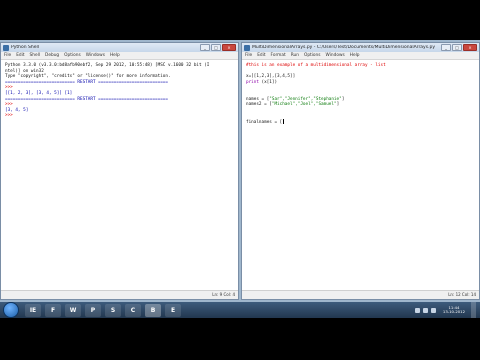 The height and width of the screenshot is (360, 480). Describe the element at coordinates (278, 55) in the screenshot. I see `editor-menu-format: Format` at that location.